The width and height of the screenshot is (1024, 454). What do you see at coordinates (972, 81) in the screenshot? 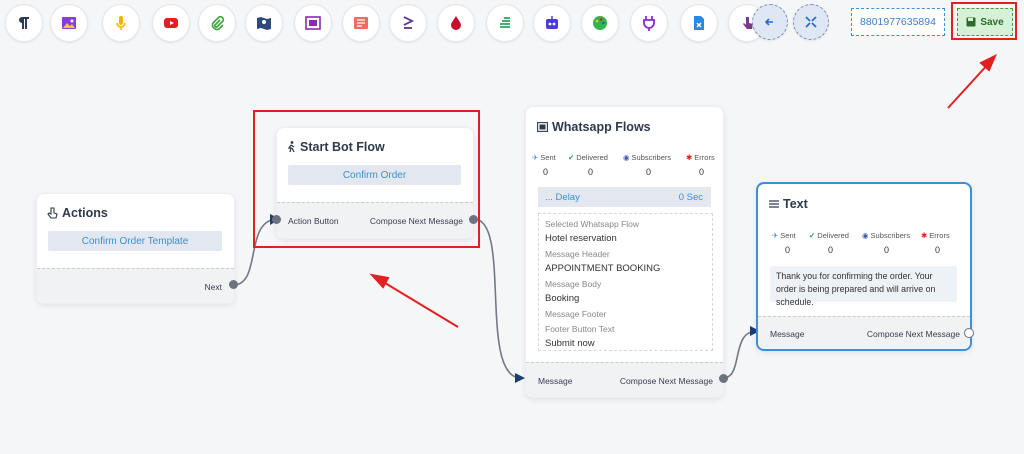
I see `red-arrow-save` at bounding box center [972, 81].